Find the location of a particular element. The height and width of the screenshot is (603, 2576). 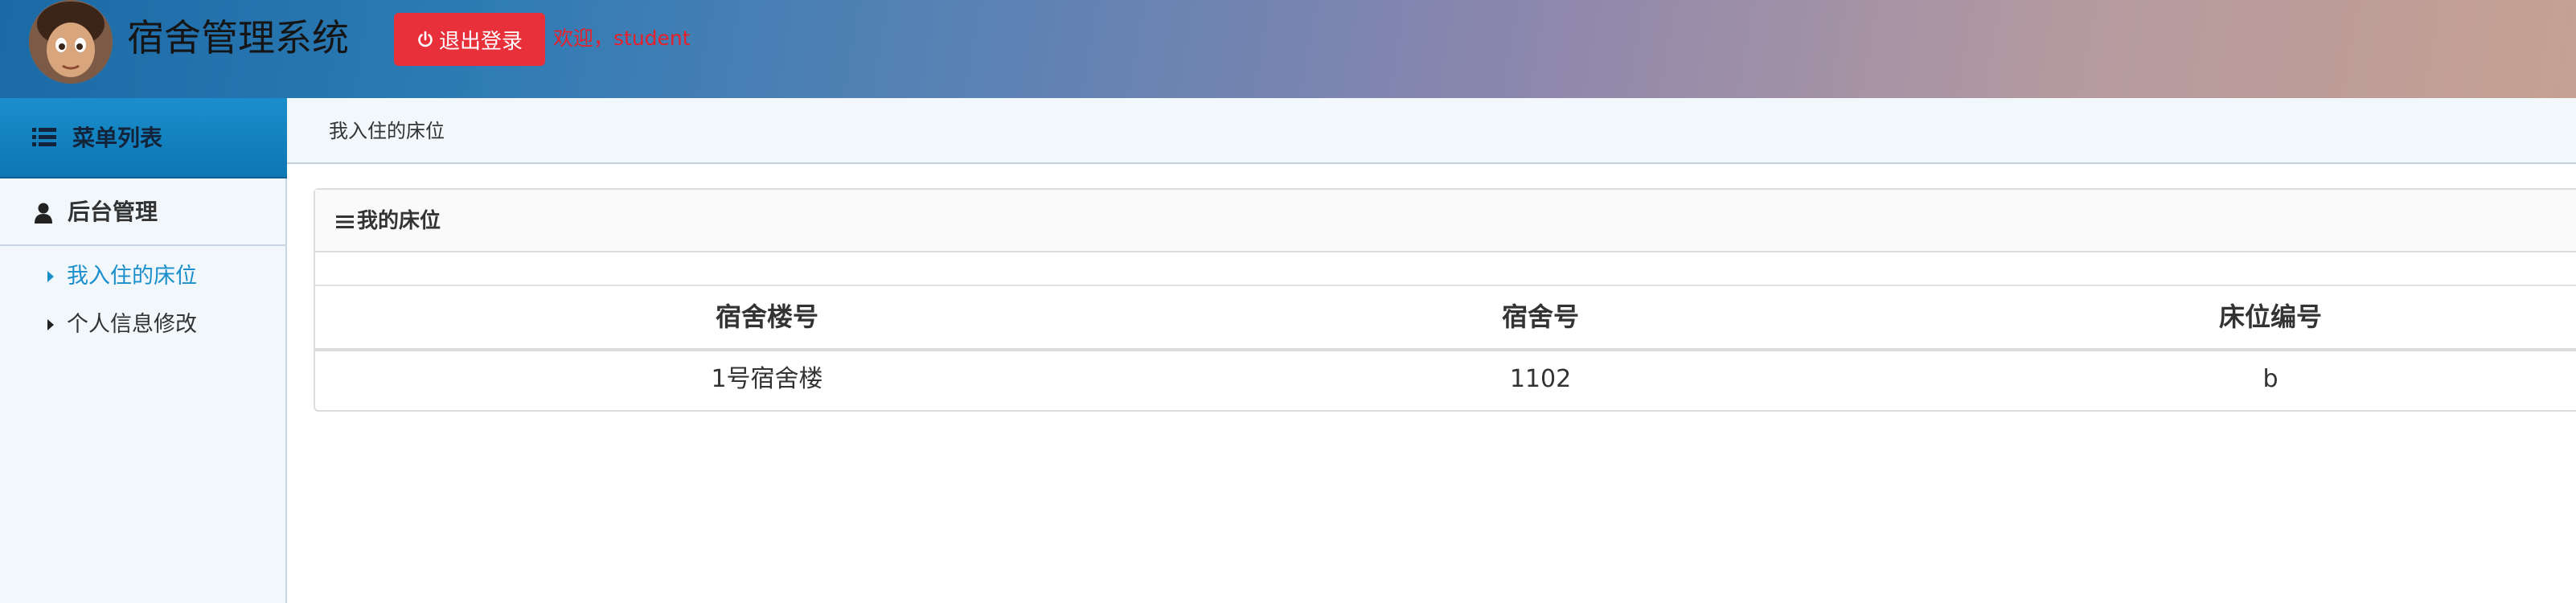

logout-button: 退出登录 is located at coordinates (469, 39).